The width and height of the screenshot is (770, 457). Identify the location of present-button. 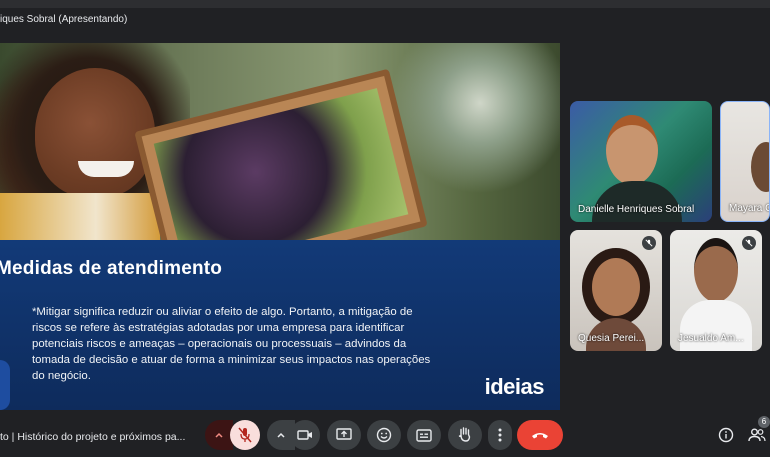
(344, 435).